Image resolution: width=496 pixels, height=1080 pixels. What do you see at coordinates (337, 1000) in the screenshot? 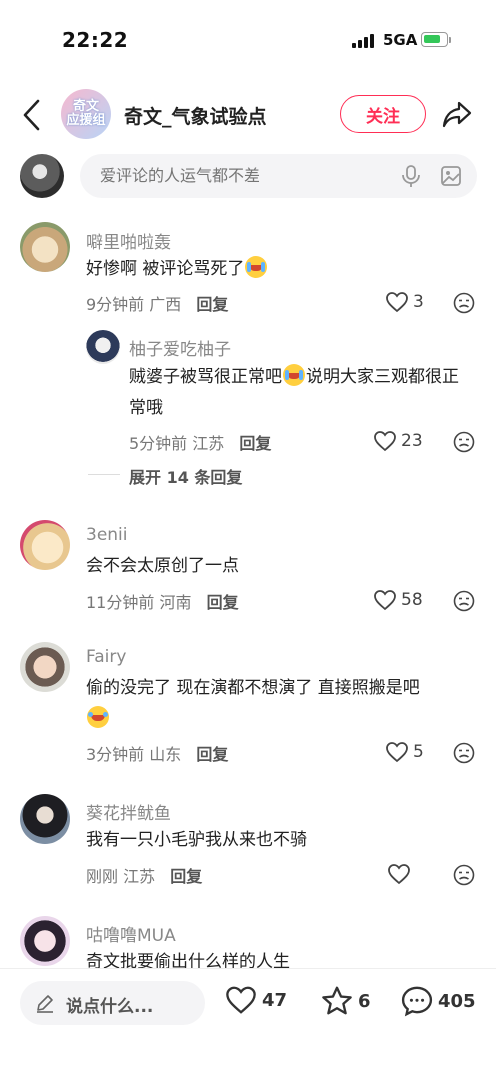
I see `star-icon` at bounding box center [337, 1000].